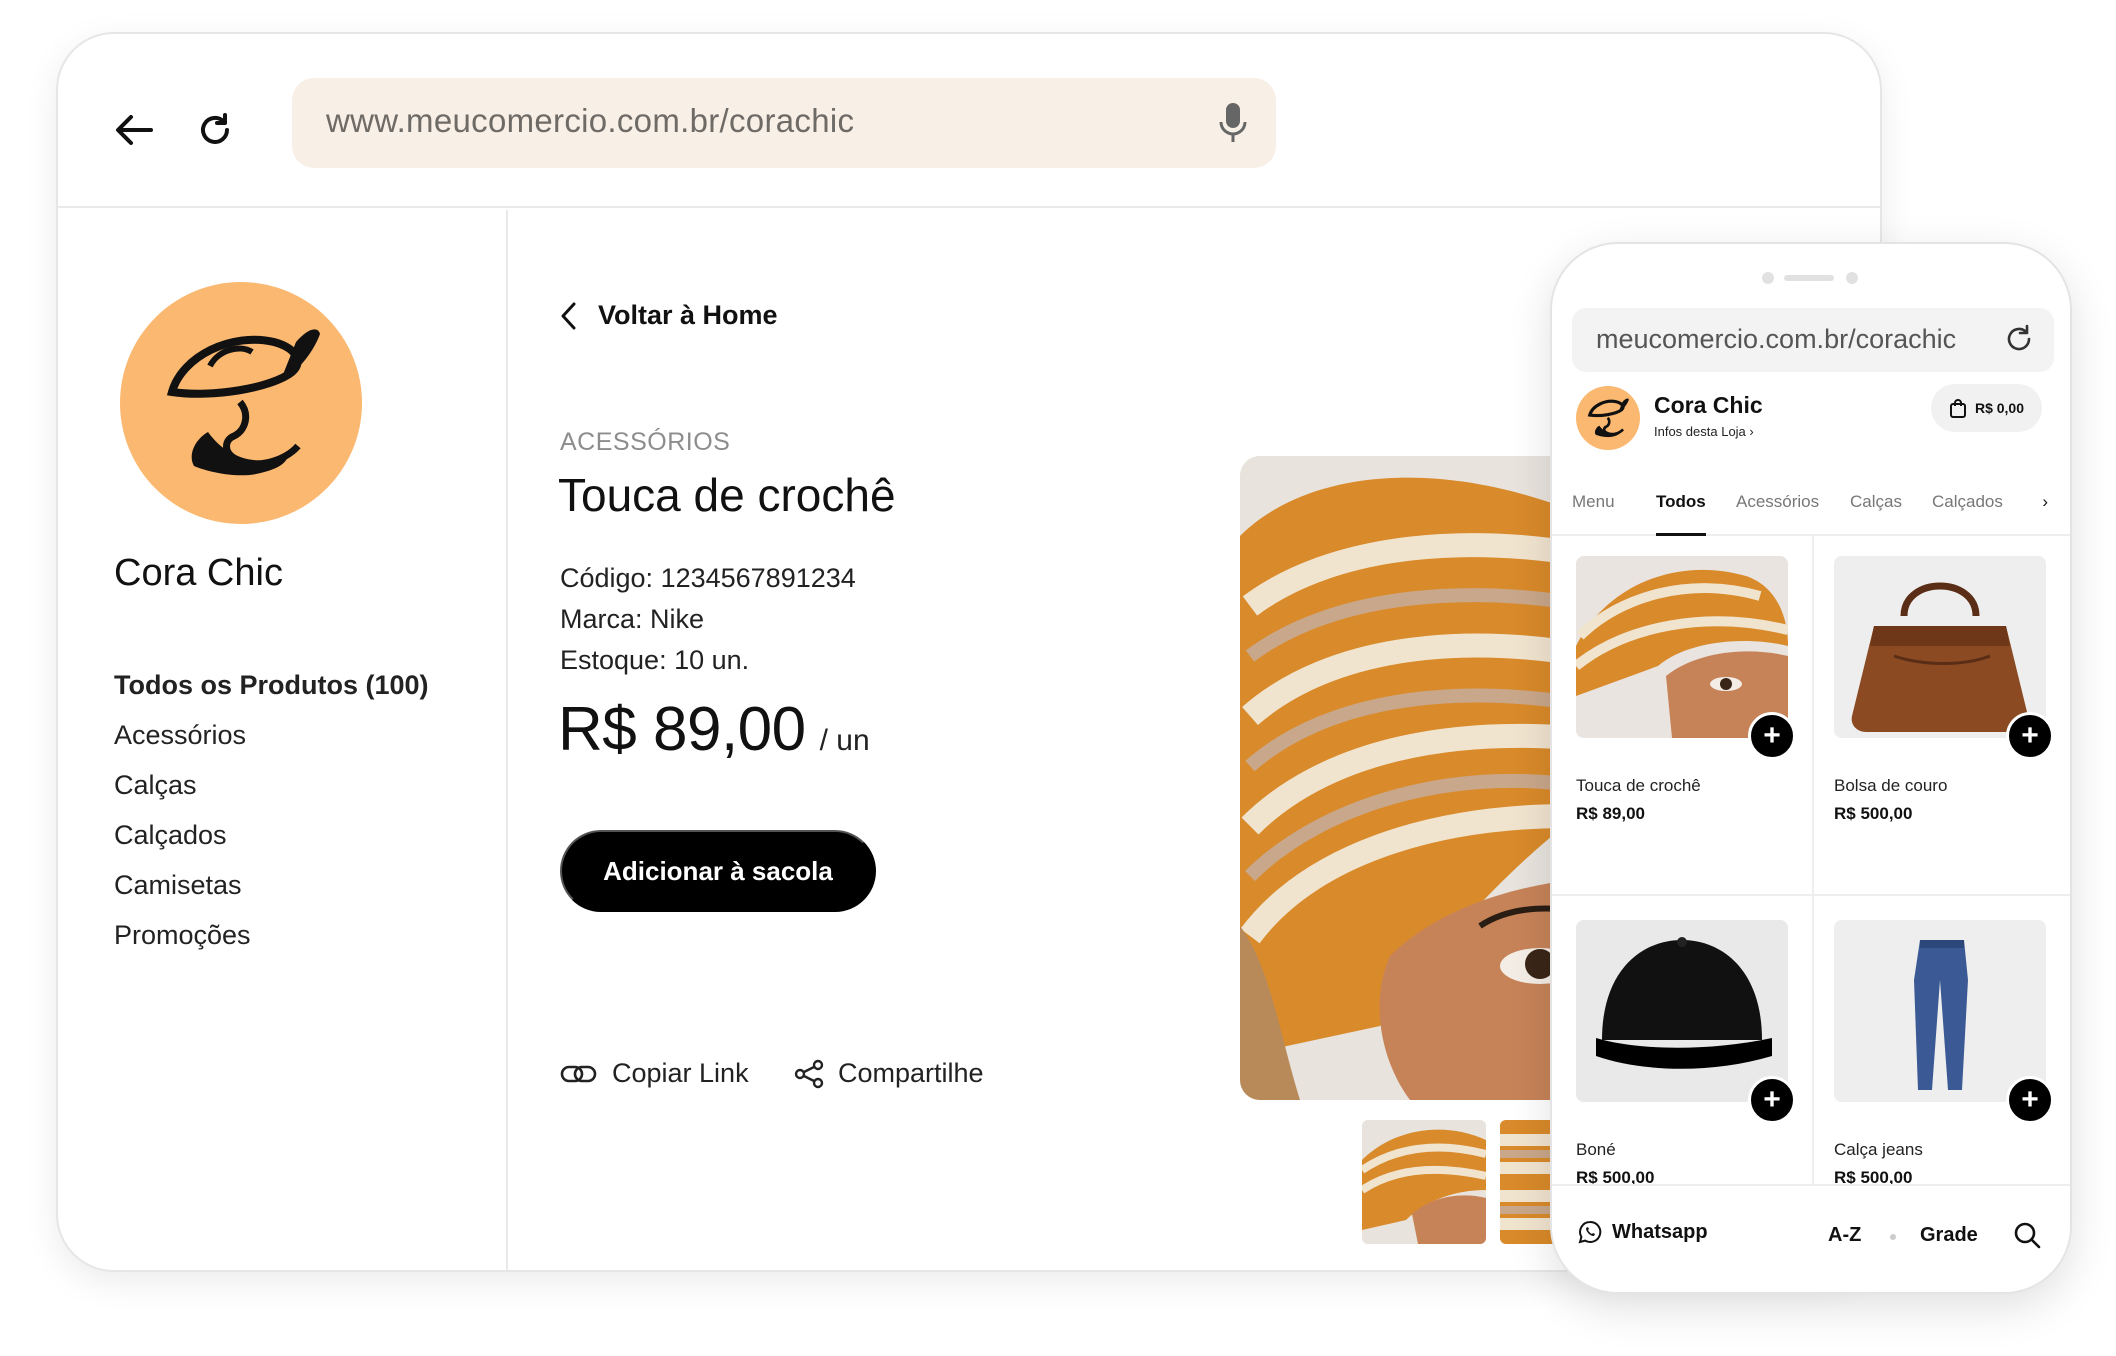 This screenshot has height=1356, width=2116. What do you see at coordinates (682, 729) in the screenshot?
I see `price-amount: R$ 89,00` at bounding box center [682, 729].